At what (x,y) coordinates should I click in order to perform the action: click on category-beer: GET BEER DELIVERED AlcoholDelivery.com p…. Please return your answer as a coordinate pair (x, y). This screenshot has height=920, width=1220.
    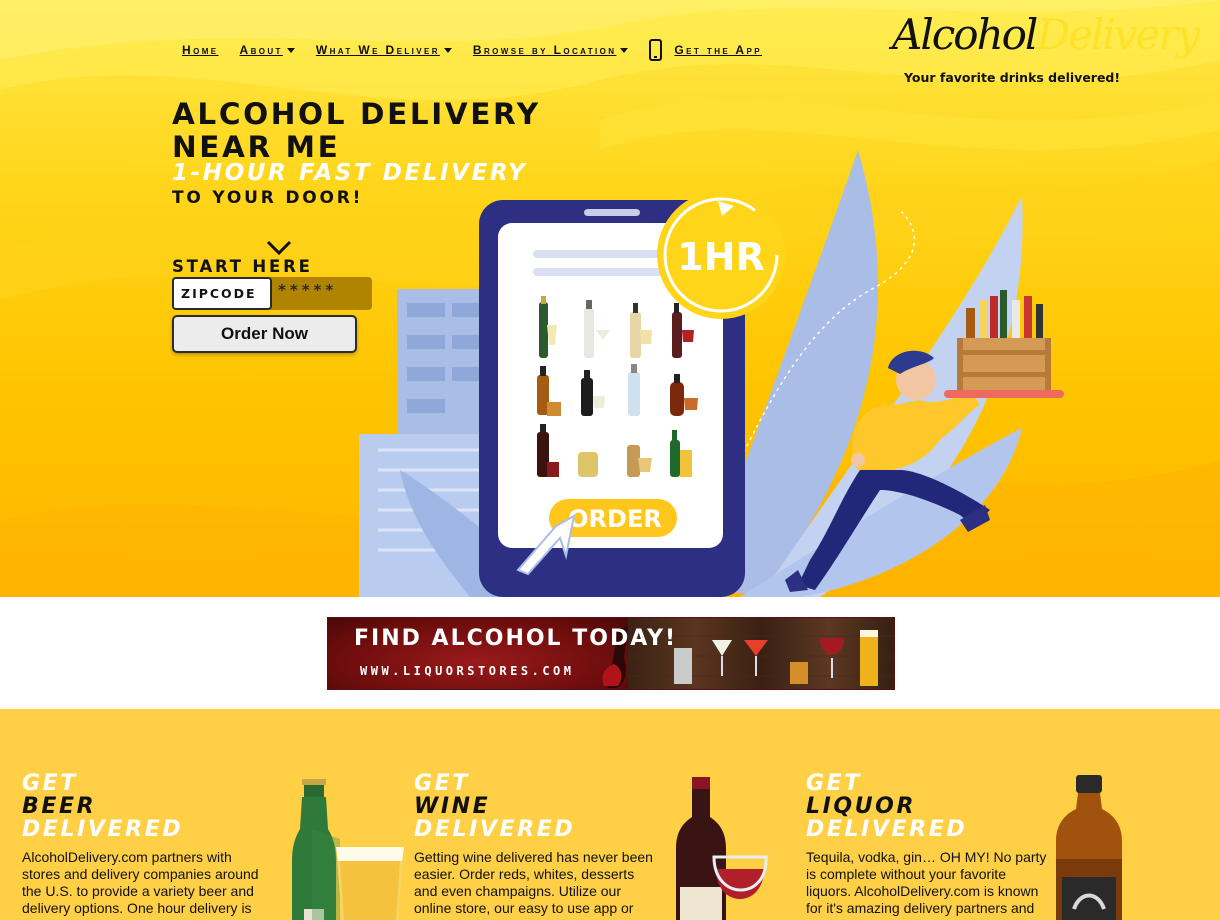
    Looking at the image, I should click on (218, 814).